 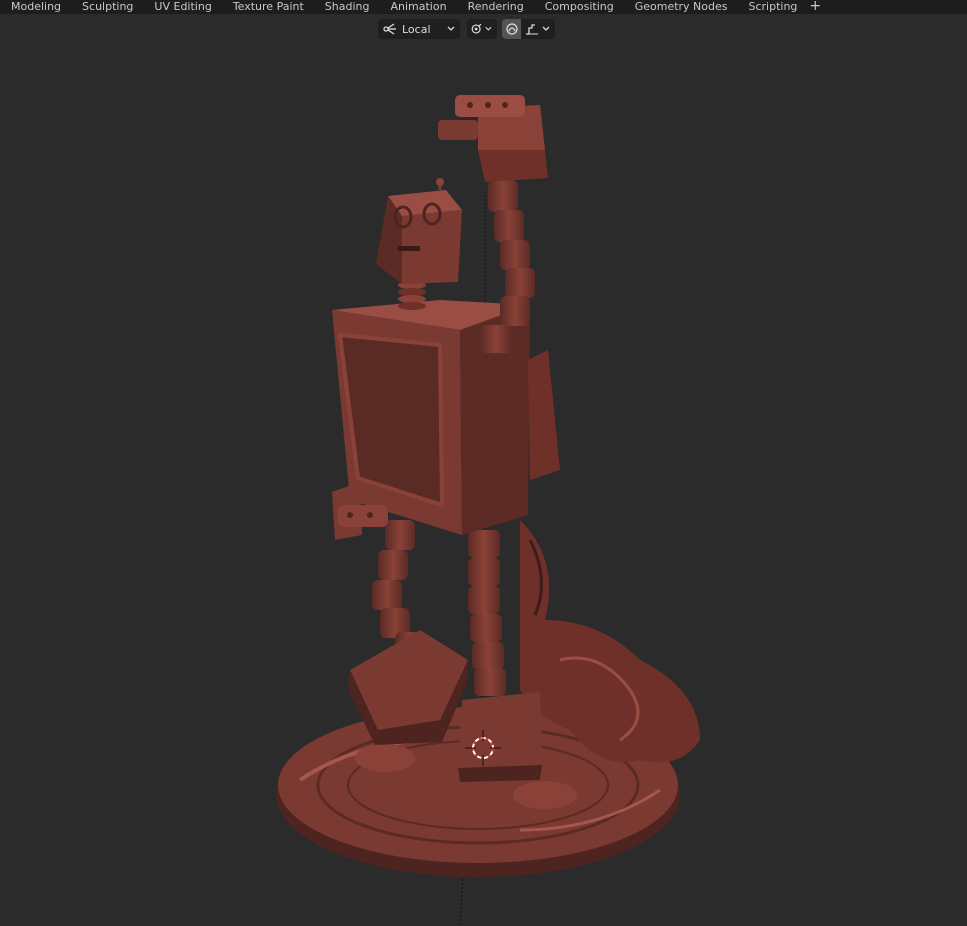 I want to click on tab-uv-editing: UV Editing, so click(x=182, y=6).